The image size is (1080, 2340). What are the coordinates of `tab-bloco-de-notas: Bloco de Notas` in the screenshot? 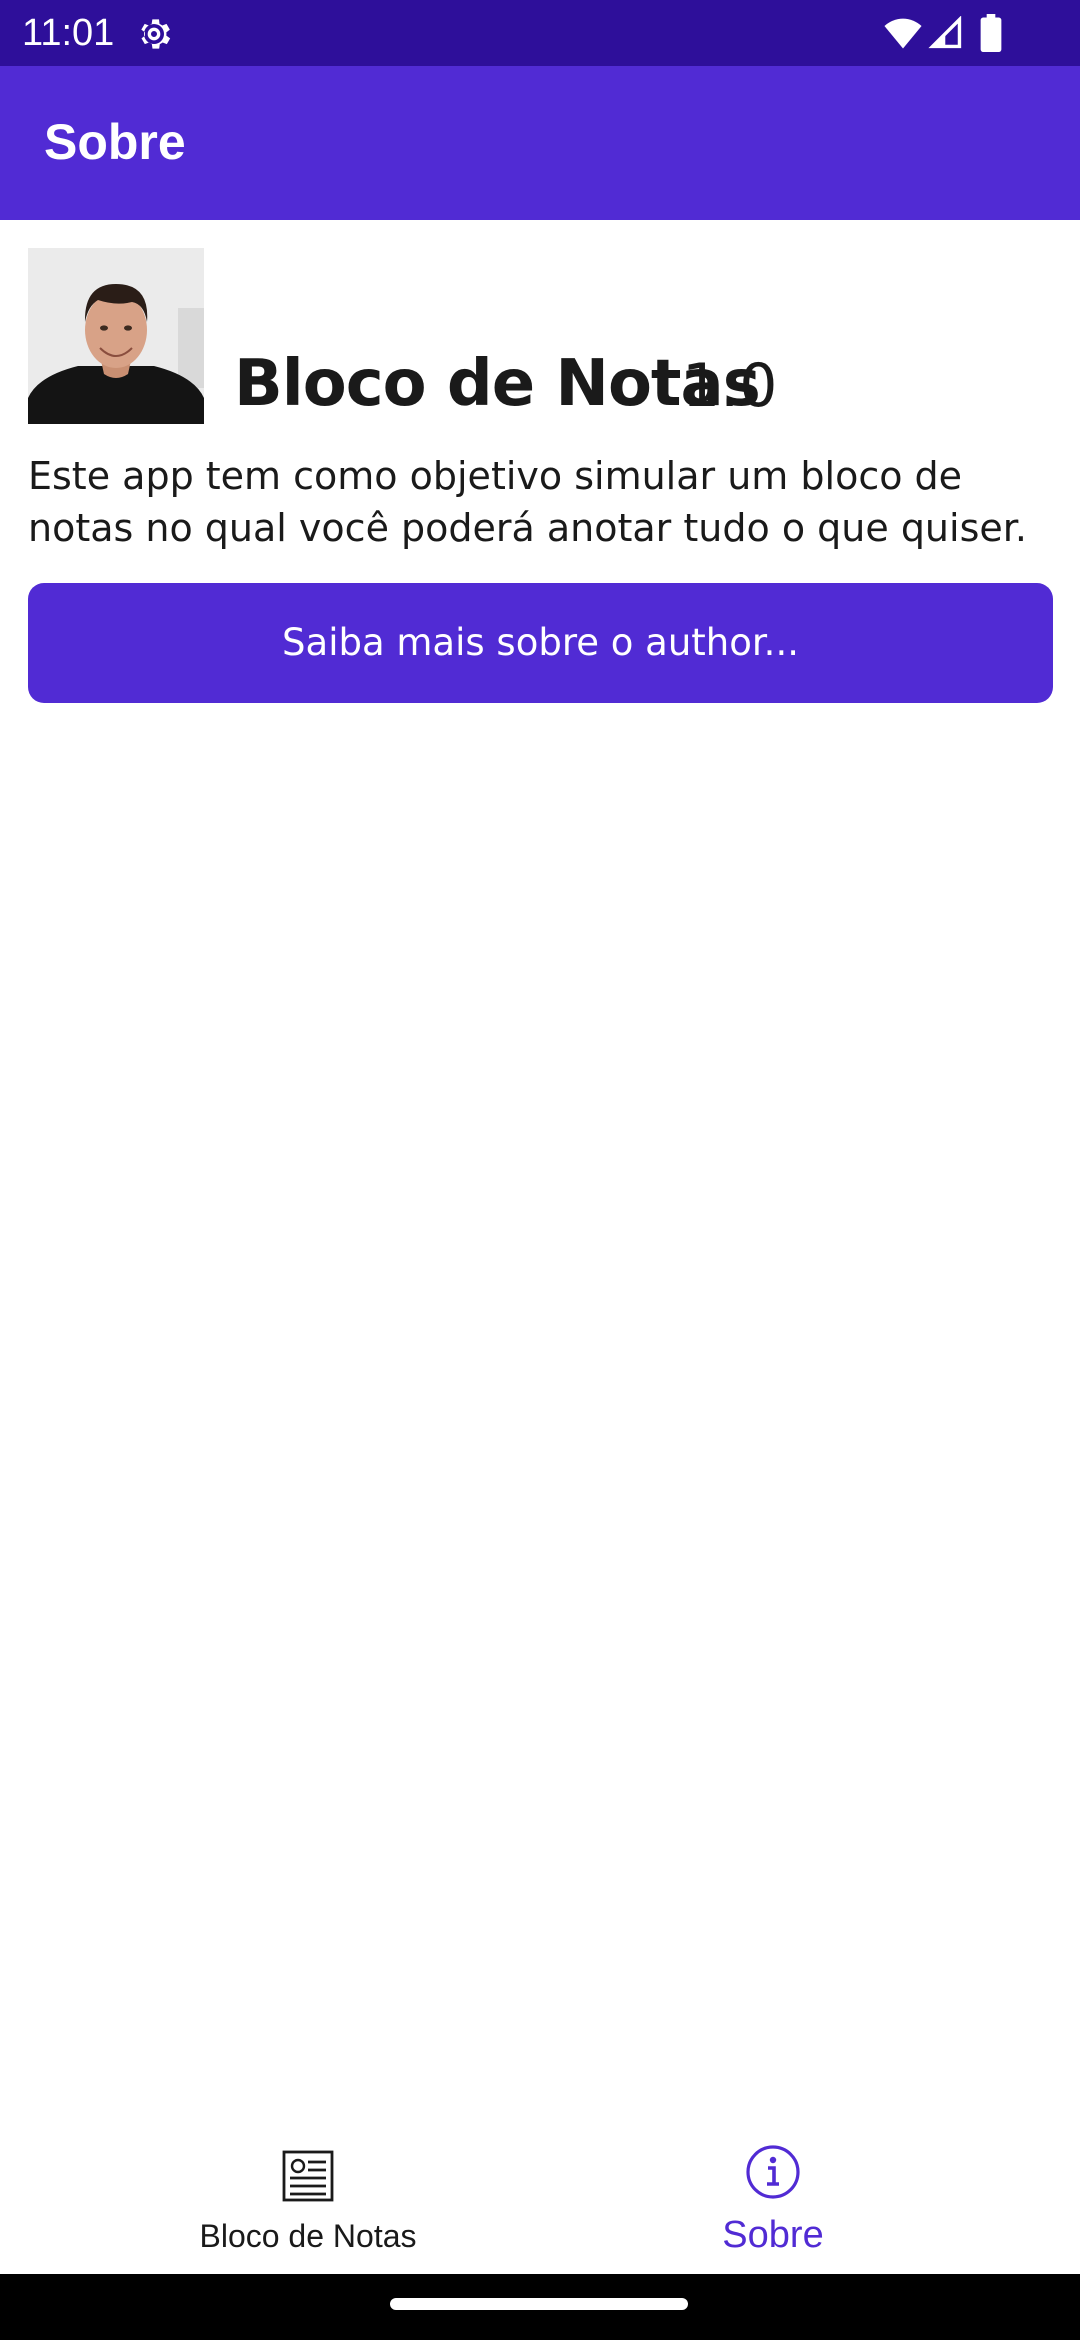 It's located at (270, 2191).